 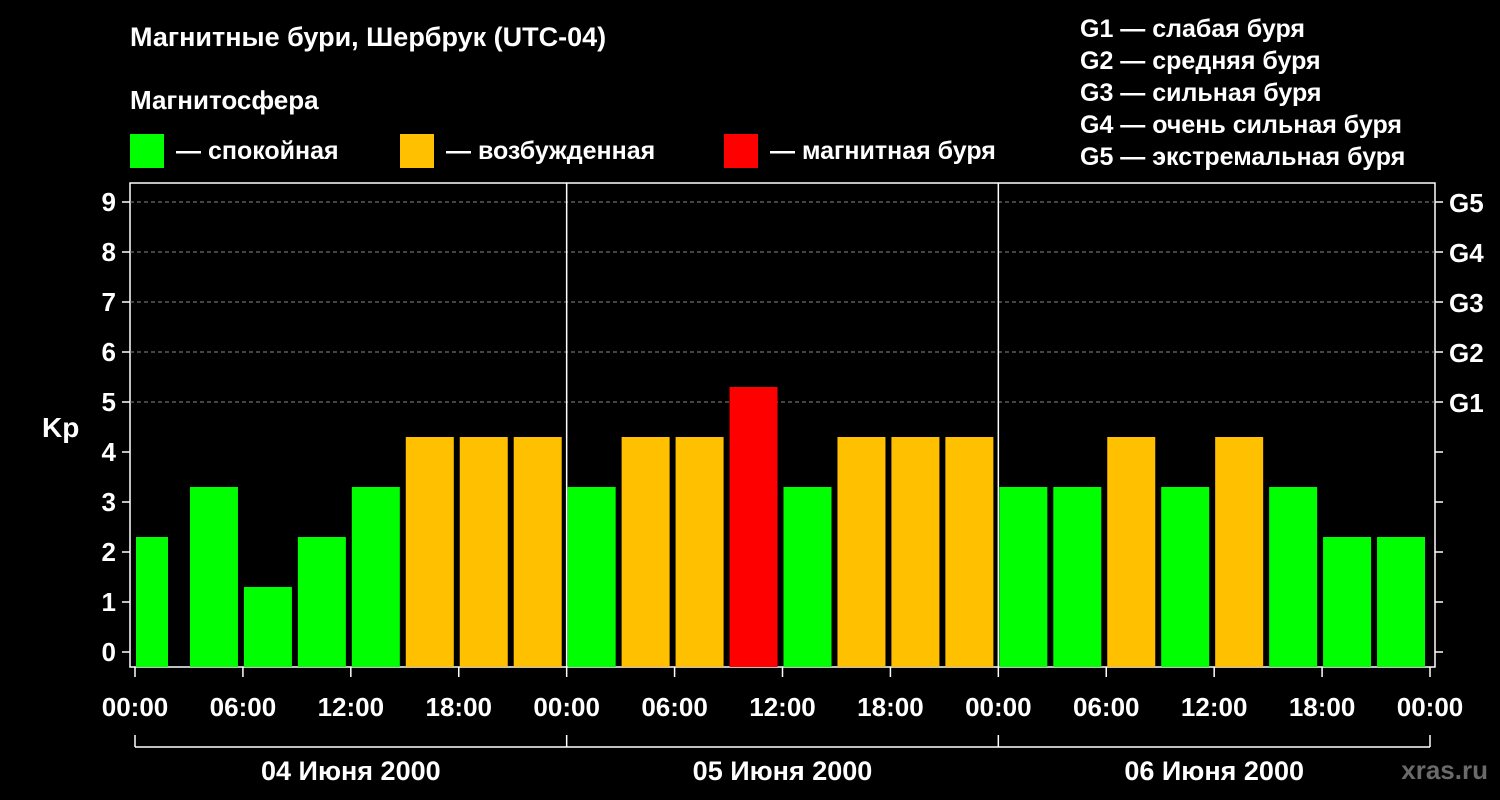 What do you see at coordinates (109, 352) in the screenshot?
I see `y-tick-label: 6` at bounding box center [109, 352].